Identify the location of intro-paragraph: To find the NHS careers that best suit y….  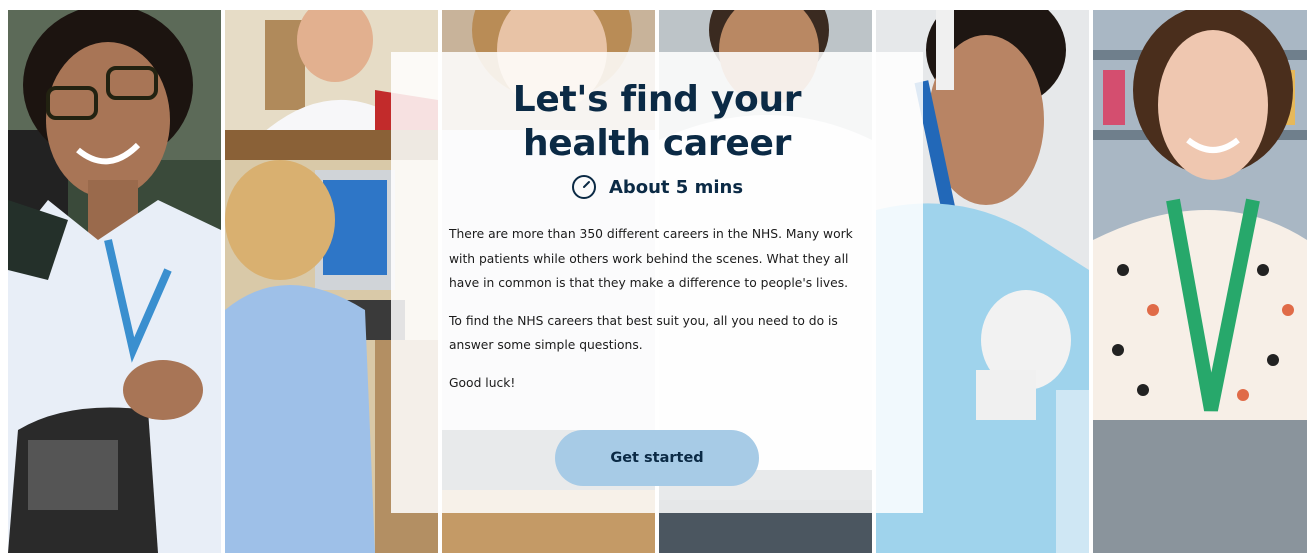
(643, 333).